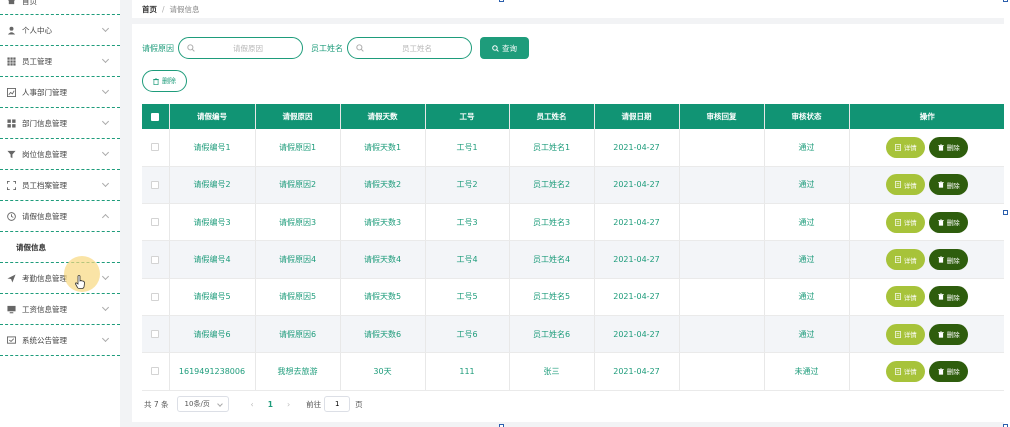 This screenshot has height=427, width=1010. What do you see at coordinates (155, 117) in the screenshot?
I see `select-all-checkbox` at bounding box center [155, 117].